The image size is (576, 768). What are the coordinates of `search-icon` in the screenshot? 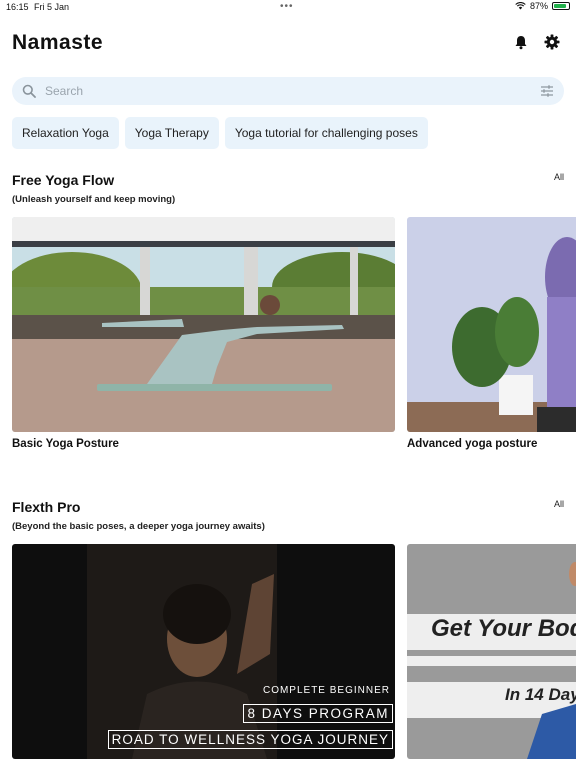 It's located at (29, 91).